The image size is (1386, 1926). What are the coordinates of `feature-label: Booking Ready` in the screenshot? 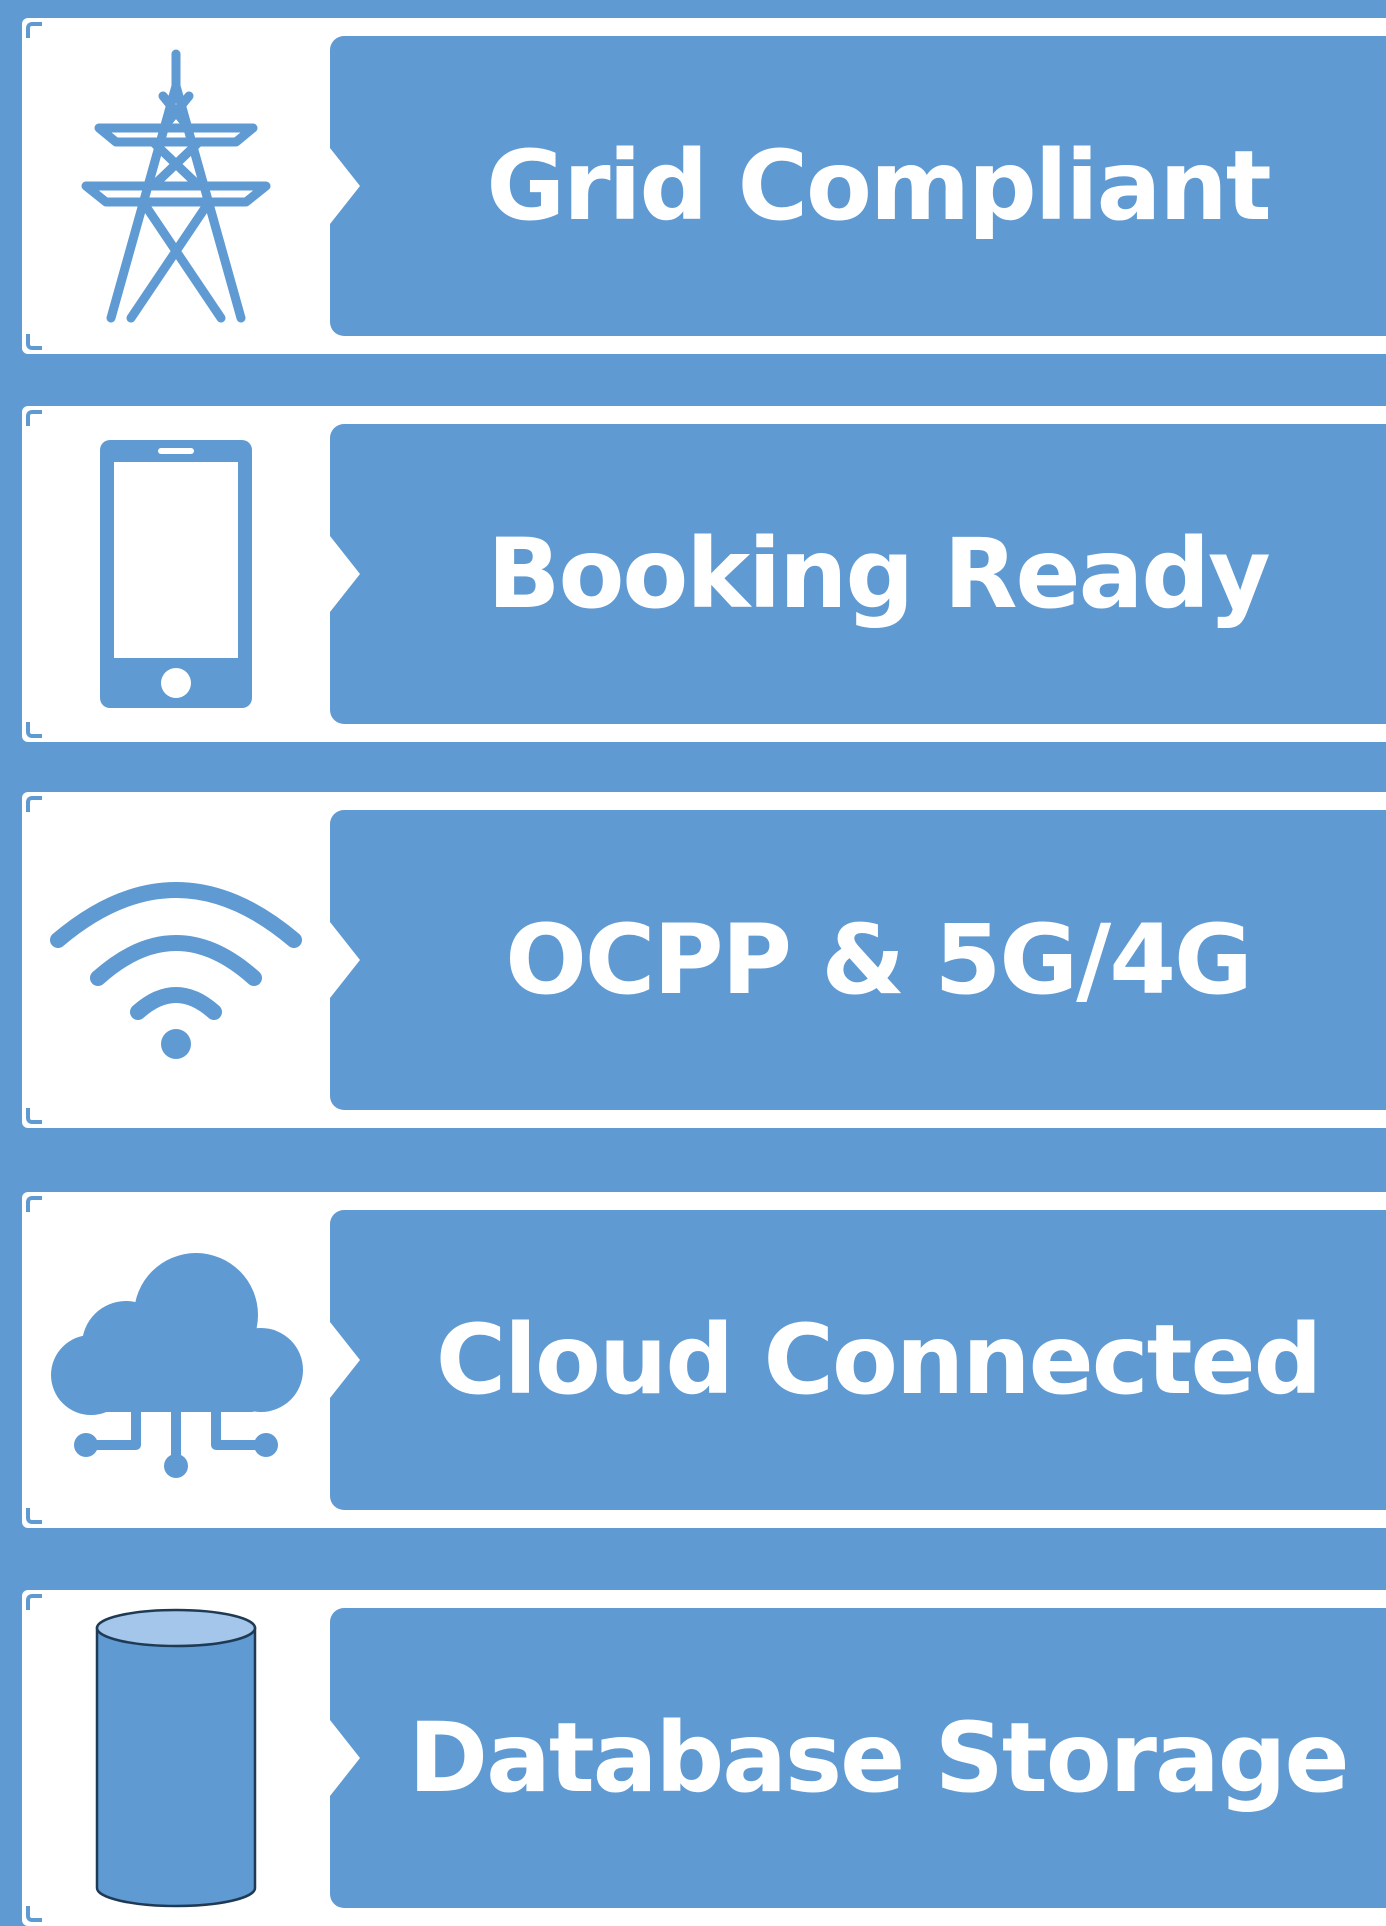 It's located at (878, 574).